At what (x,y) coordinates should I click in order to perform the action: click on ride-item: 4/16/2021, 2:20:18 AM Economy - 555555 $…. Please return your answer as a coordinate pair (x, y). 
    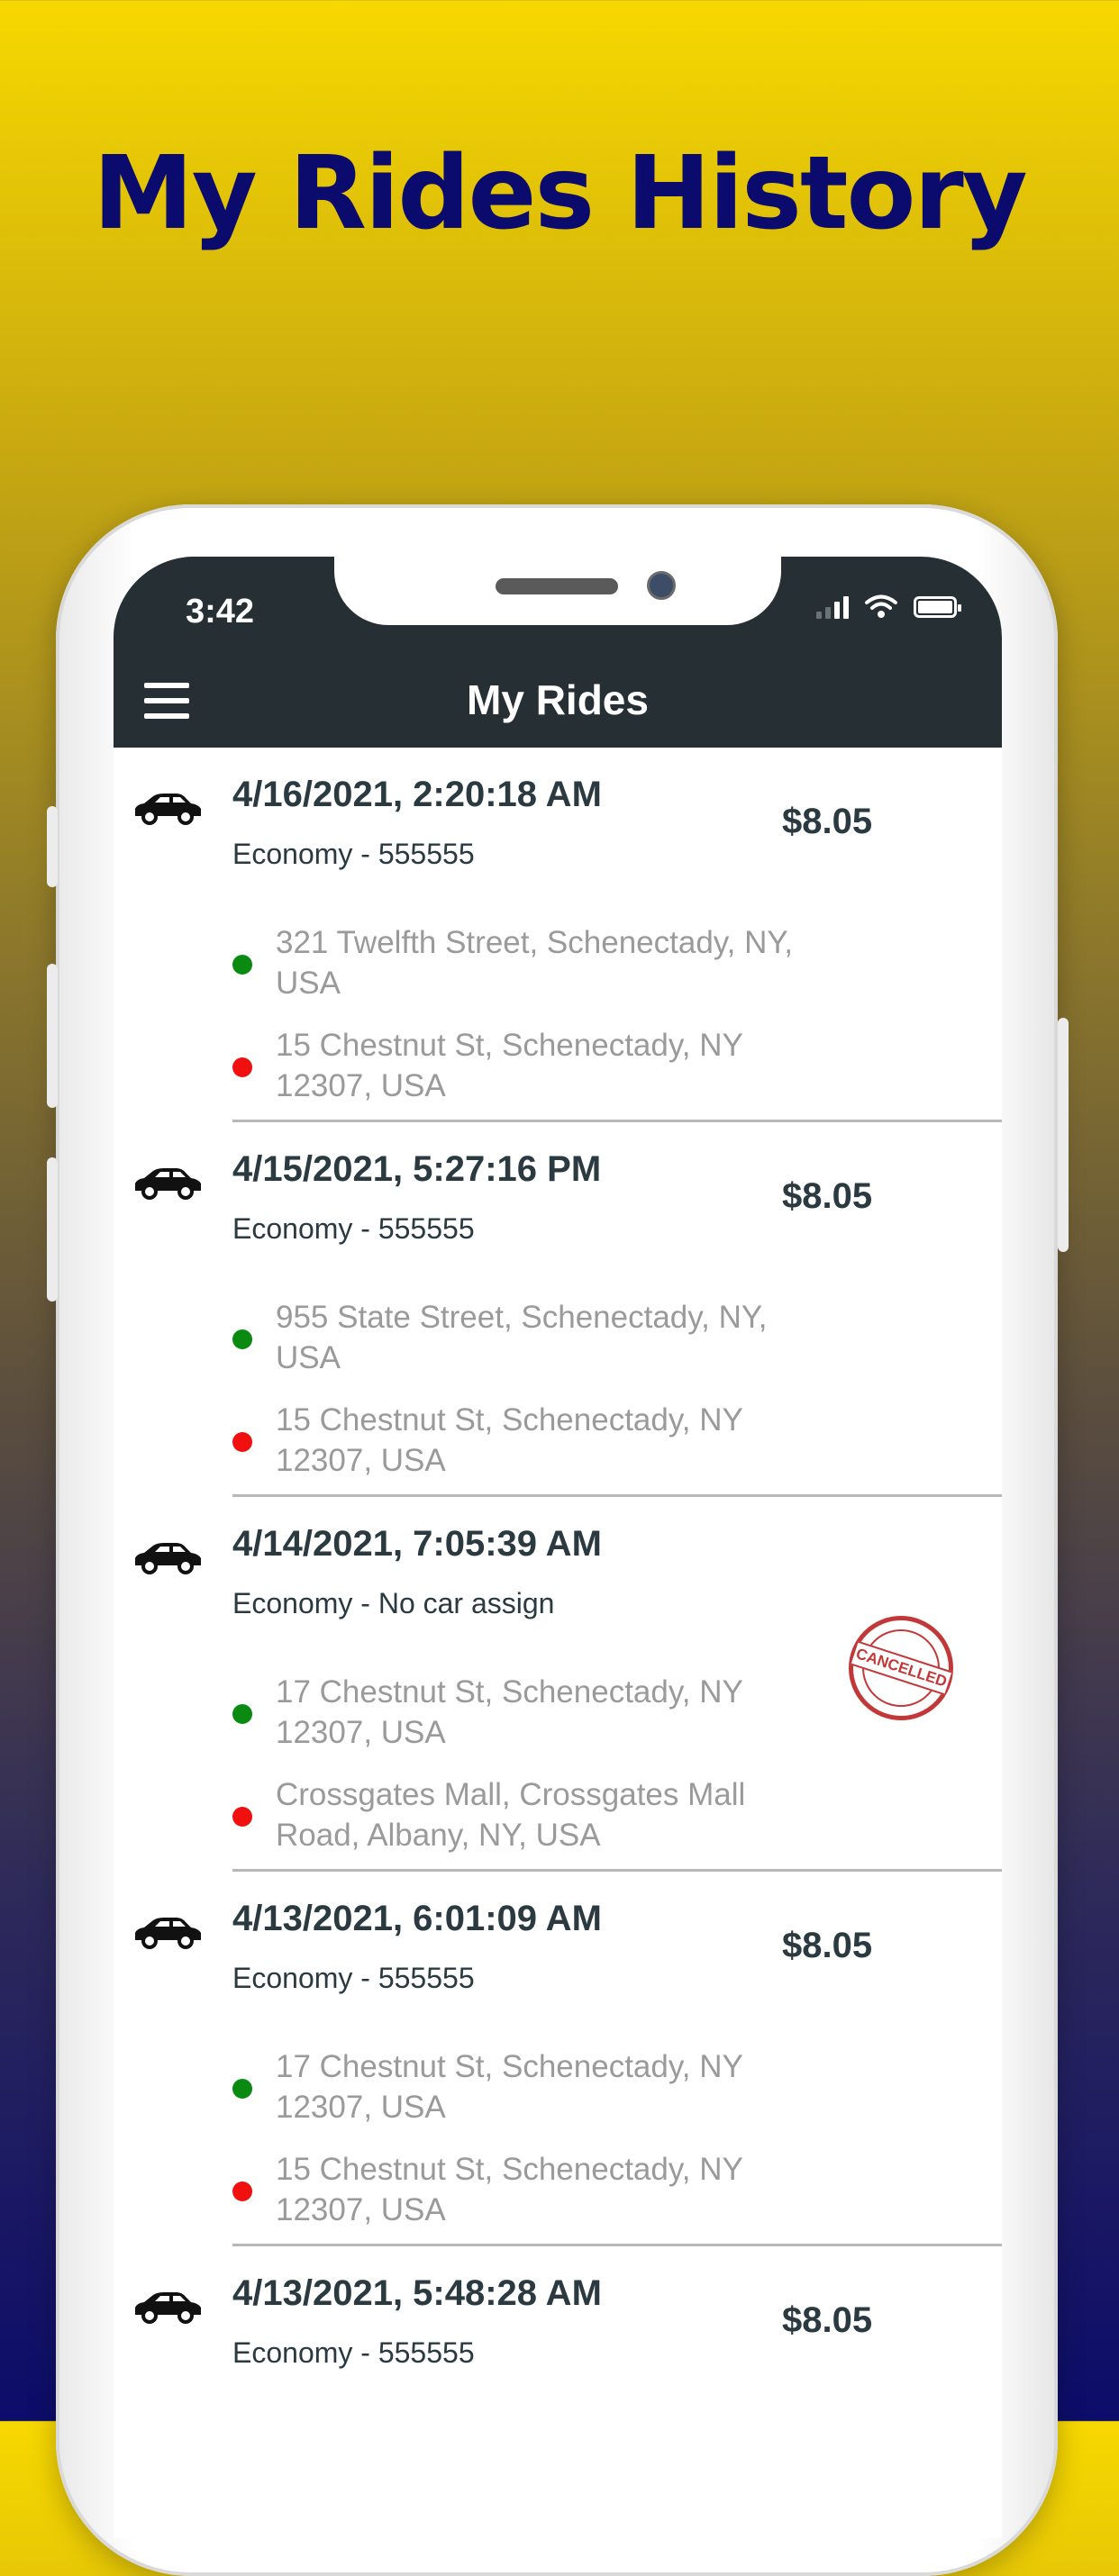
    Looking at the image, I should click on (558, 935).